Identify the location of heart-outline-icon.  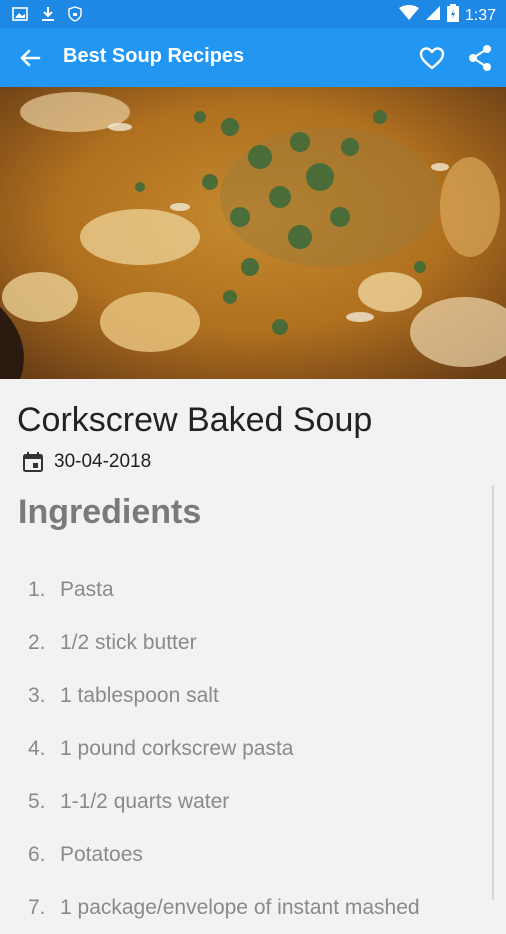
(432, 58).